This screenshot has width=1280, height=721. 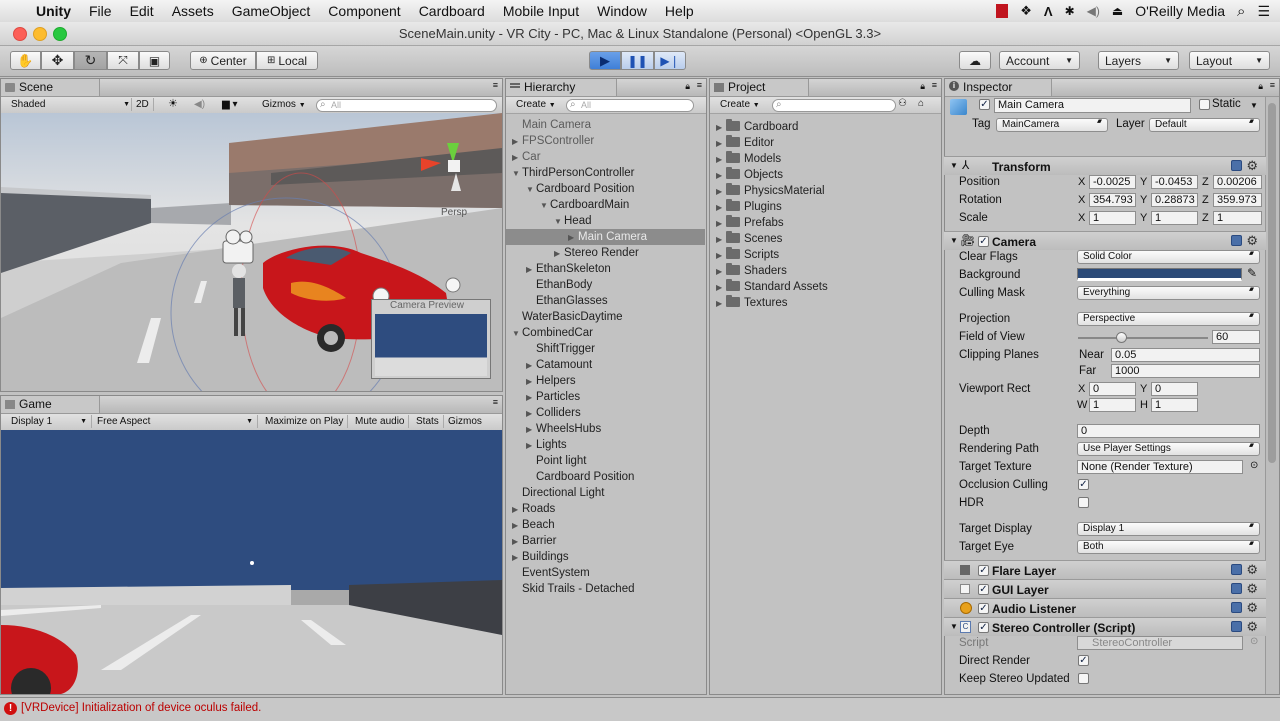 What do you see at coordinates (824, 207) in the screenshot?
I see `project-folder-item: ▶ Plugins` at bounding box center [824, 207].